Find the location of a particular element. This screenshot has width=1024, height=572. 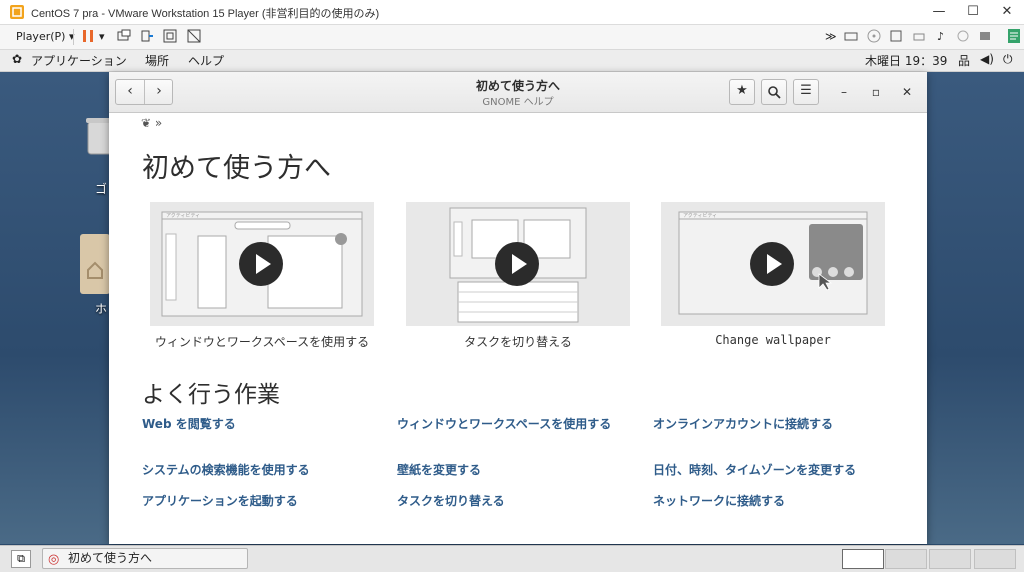

hard-disk-icon is located at coordinates (851, 36).